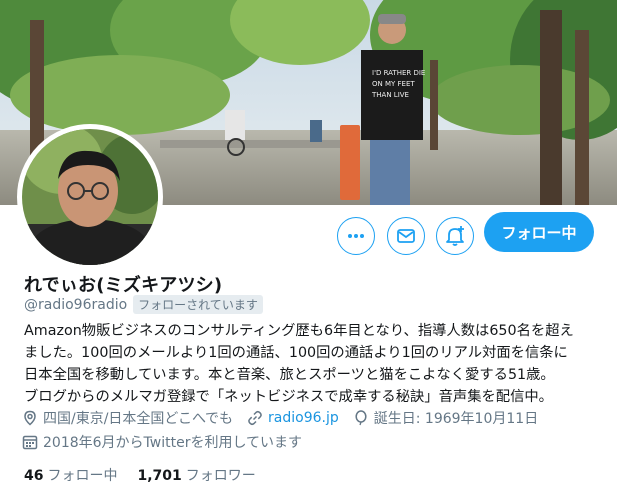  I want to click on more-icon, so click(356, 236).